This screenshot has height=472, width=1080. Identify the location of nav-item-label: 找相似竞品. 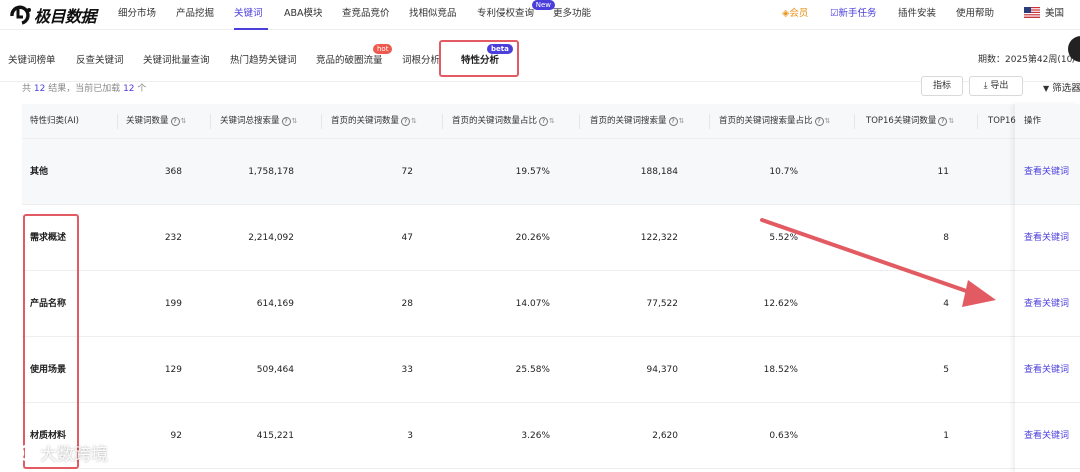
(433, 13).